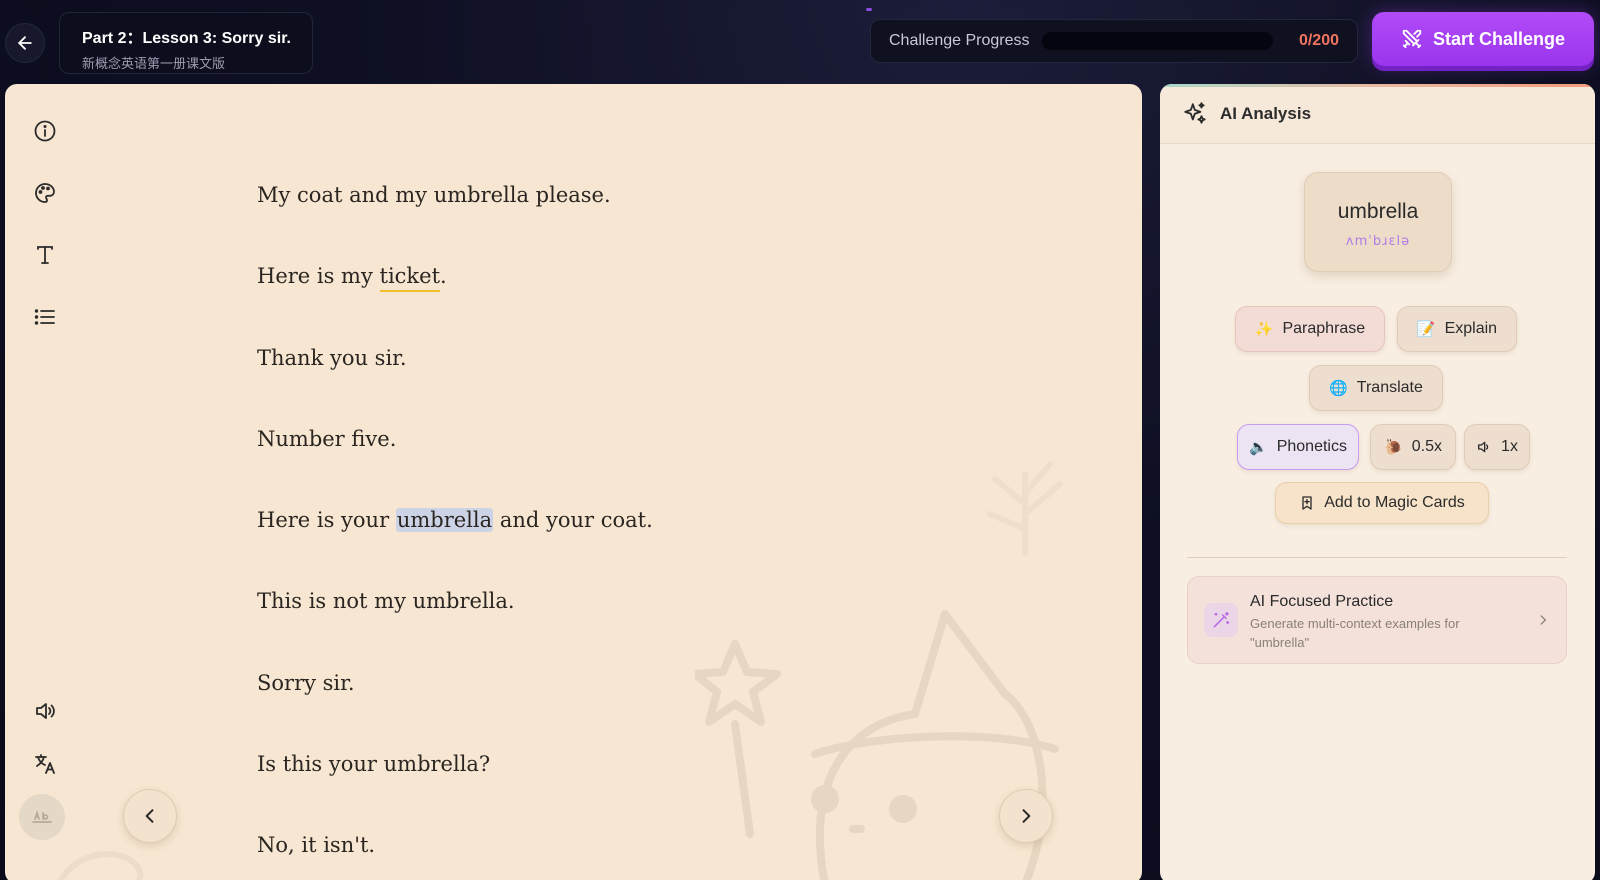 This screenshot has height=880, width=1600. What do you see at coordinates (327, 438) in the screenshot?
I see `line-text: Number five.` at bounding box center [327, 438].